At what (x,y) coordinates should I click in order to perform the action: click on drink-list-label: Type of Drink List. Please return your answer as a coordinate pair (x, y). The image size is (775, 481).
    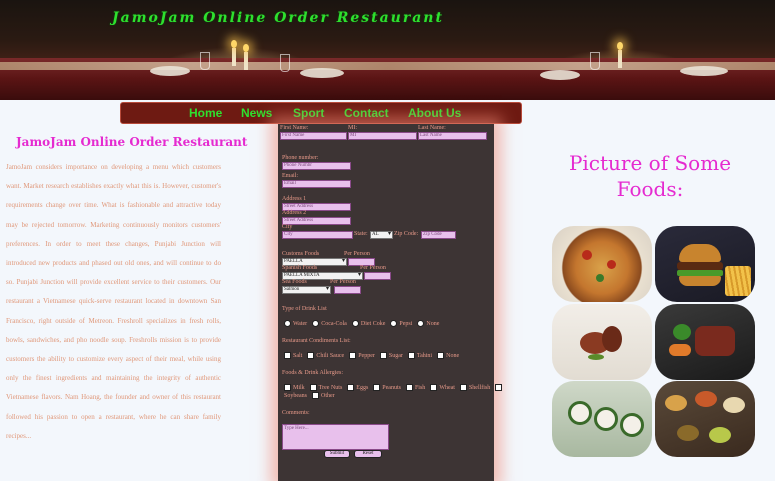
    Looking at the image, I should click on (304, 309).